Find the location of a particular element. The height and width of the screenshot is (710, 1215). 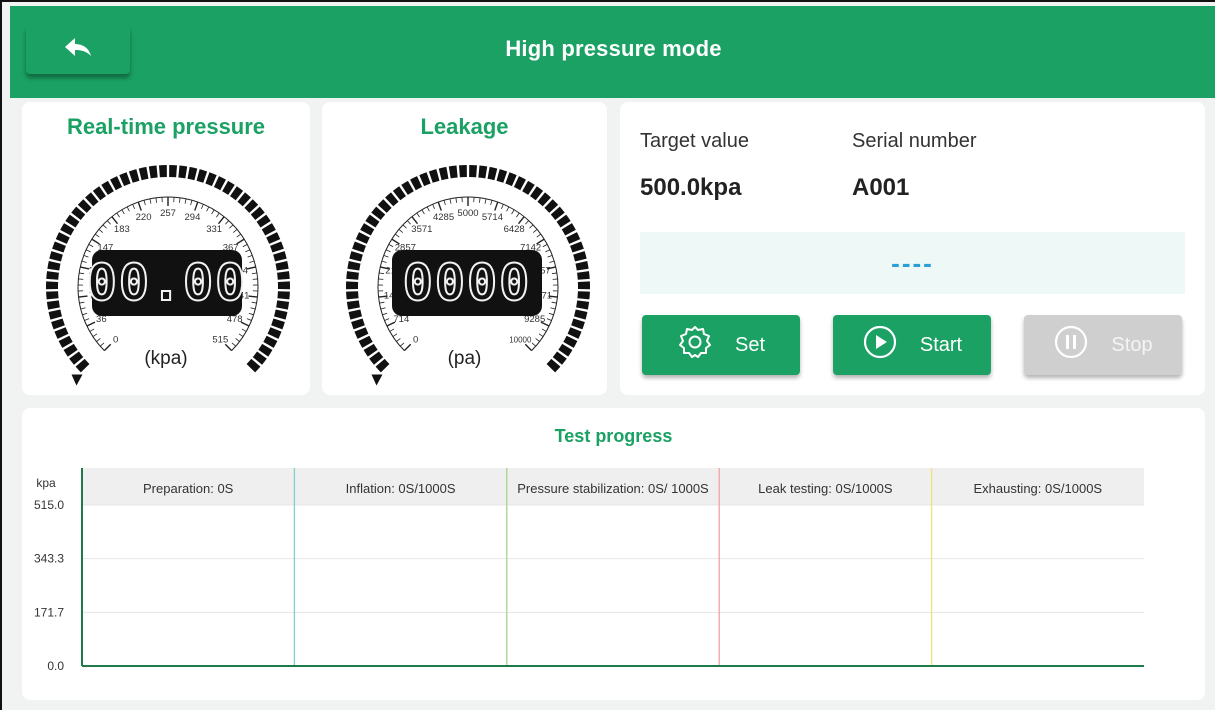

leakage-gauge-tick-label: 0 is located at coordinates (415, 339).